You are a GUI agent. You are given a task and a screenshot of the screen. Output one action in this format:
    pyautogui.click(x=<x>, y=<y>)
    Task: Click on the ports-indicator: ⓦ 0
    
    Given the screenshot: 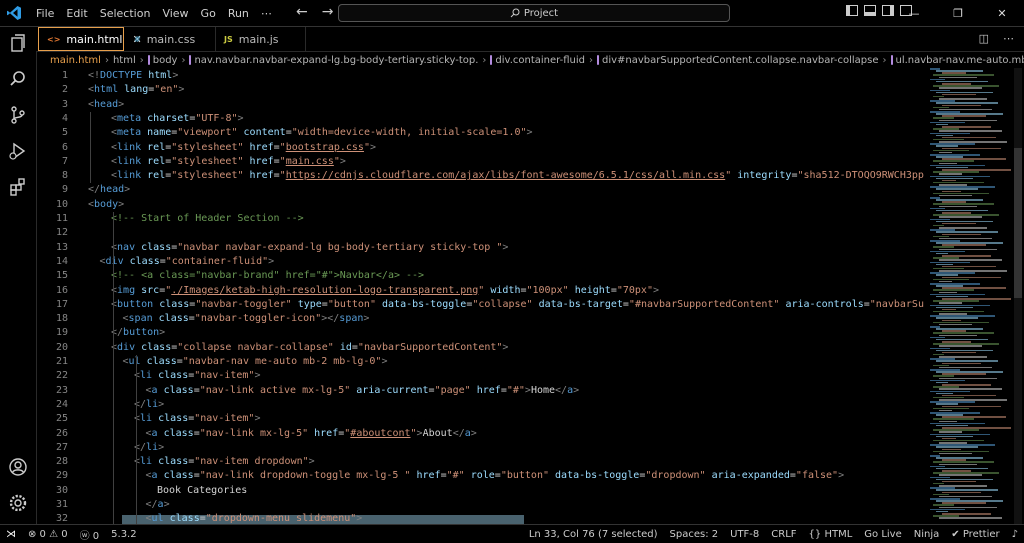 What is the action you would take?
    pyautogui.click(x=90, y=534)
    